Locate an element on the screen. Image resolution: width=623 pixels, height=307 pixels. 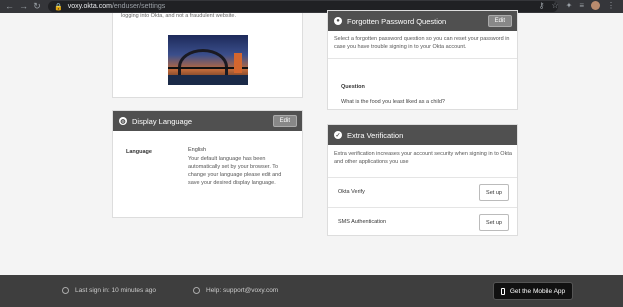
last-sign-in-text: Last sign in: 10 minutes ago is located at coordinates (115, 290).